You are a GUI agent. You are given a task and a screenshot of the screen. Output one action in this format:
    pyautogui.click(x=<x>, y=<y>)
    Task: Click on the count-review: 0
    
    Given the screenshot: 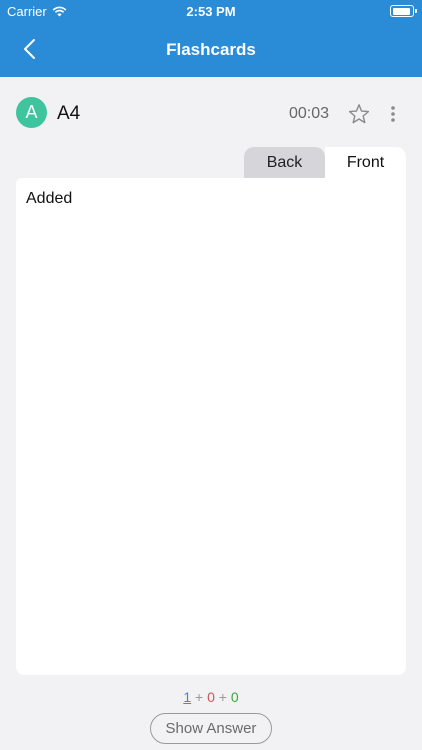 What is the action you would take?
    pyautogui.click(x=234, y=697)
    